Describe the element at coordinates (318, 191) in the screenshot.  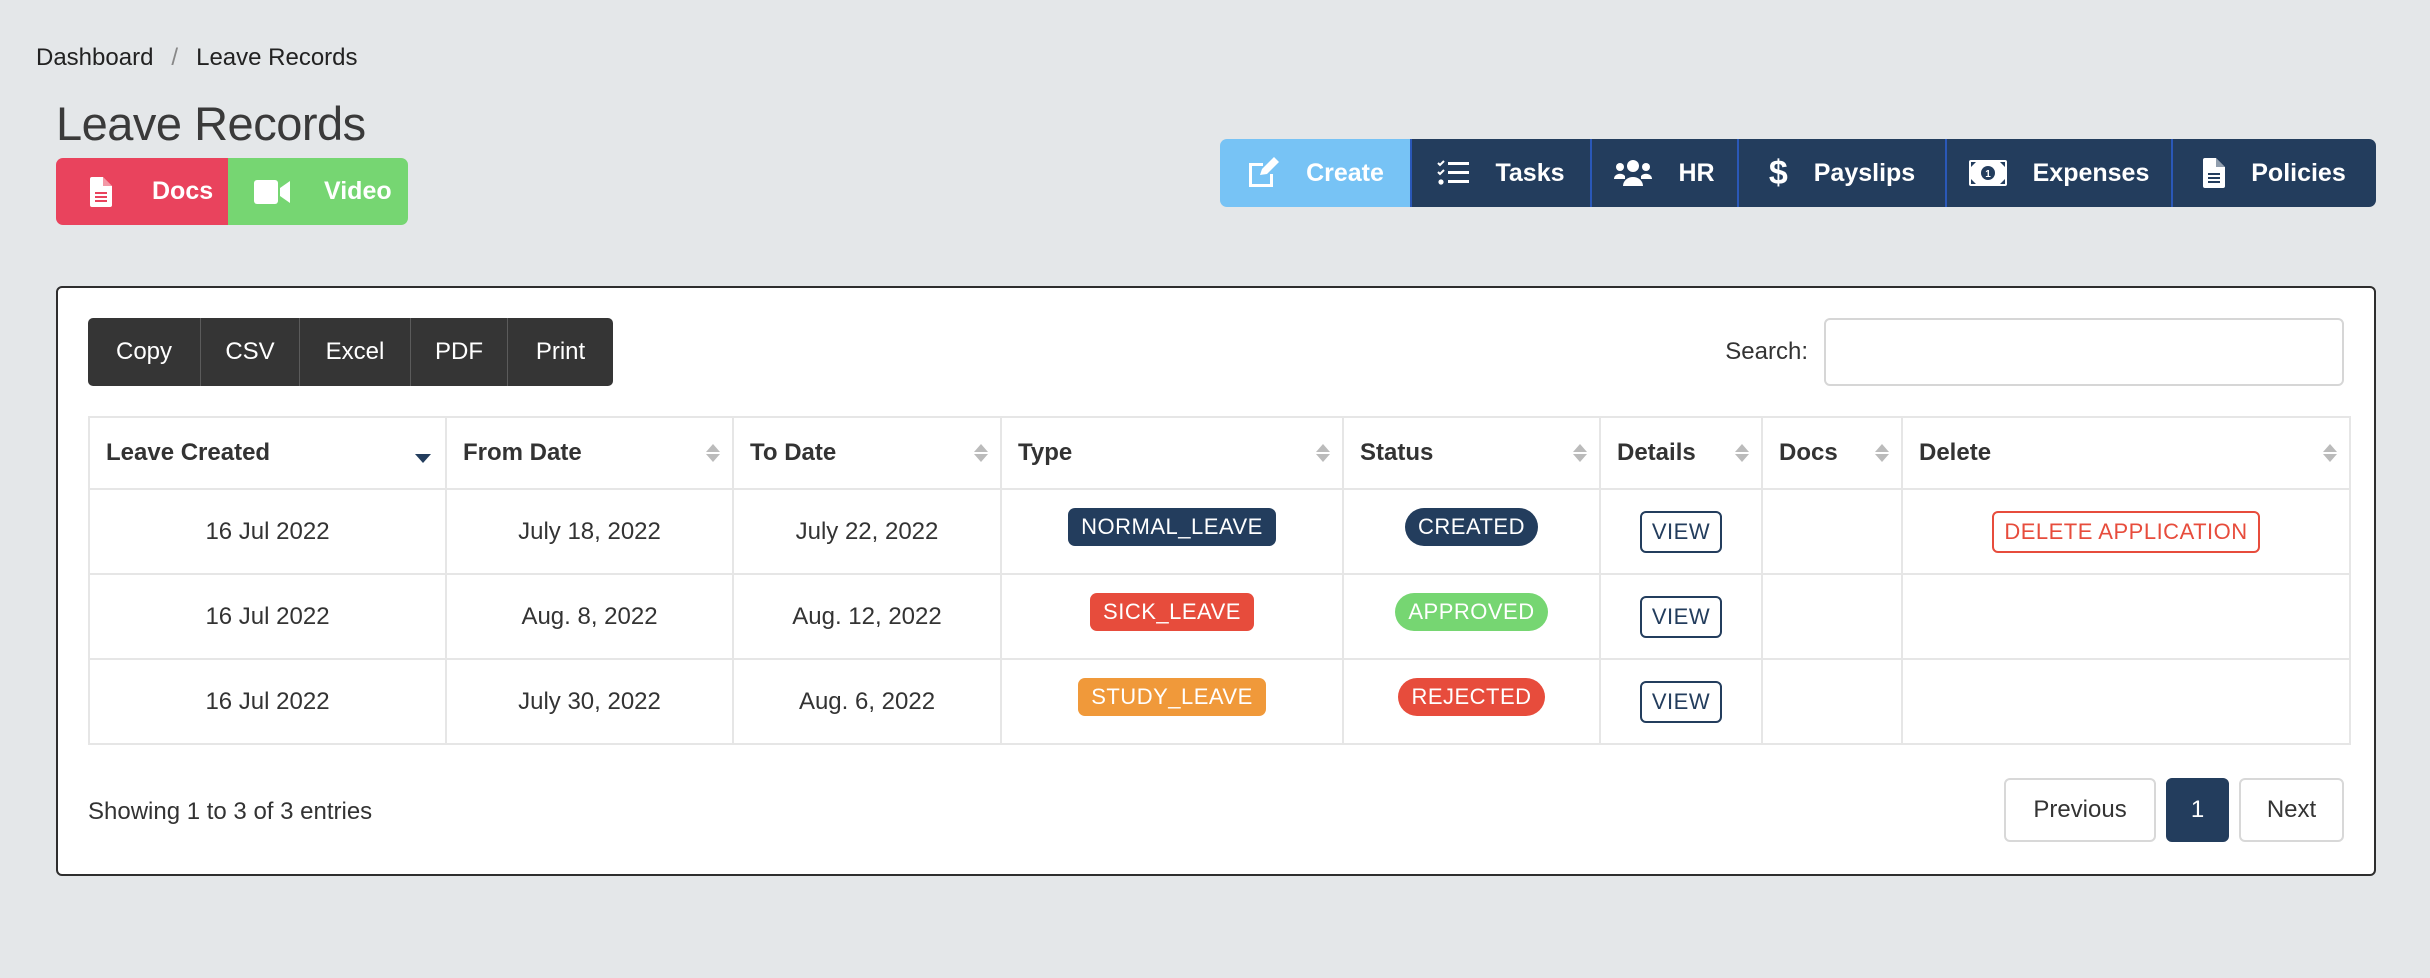
I see `video-button: Video` at that location.